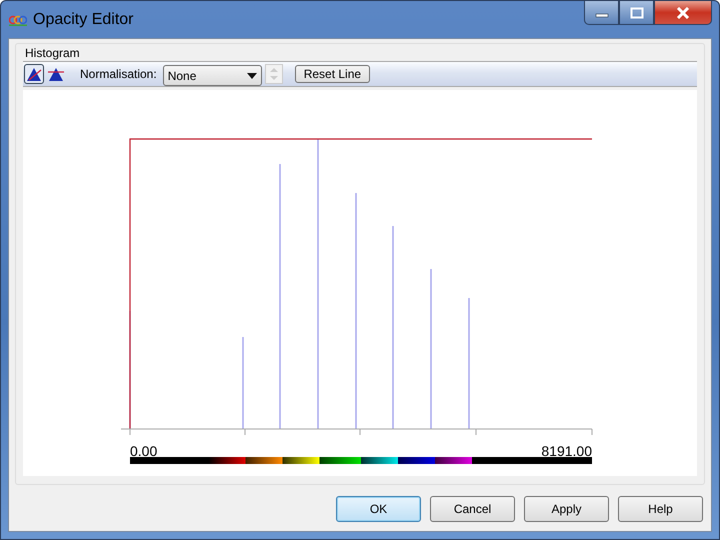 This screenshot has width=720, height=540. Describe the element at coordinates (660, 509) in the screenshot. I see `help-button: Help` at that location.